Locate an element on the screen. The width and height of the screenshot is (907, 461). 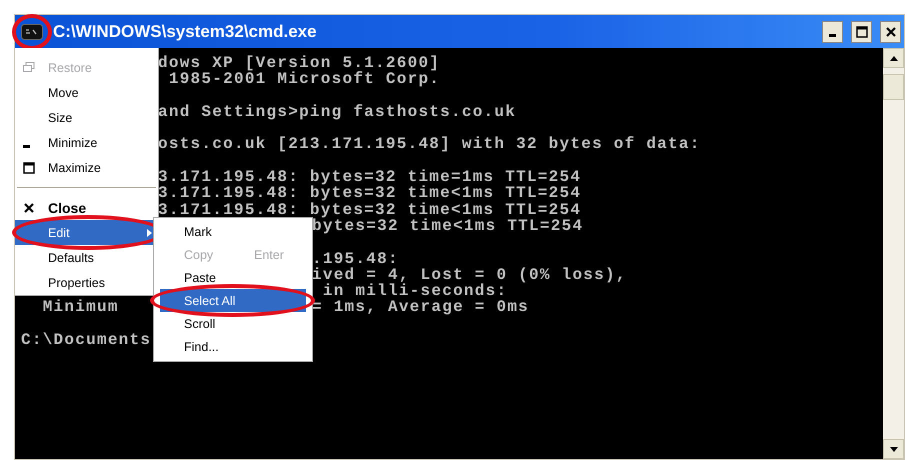
close-button is located at coordinates (890, 31).